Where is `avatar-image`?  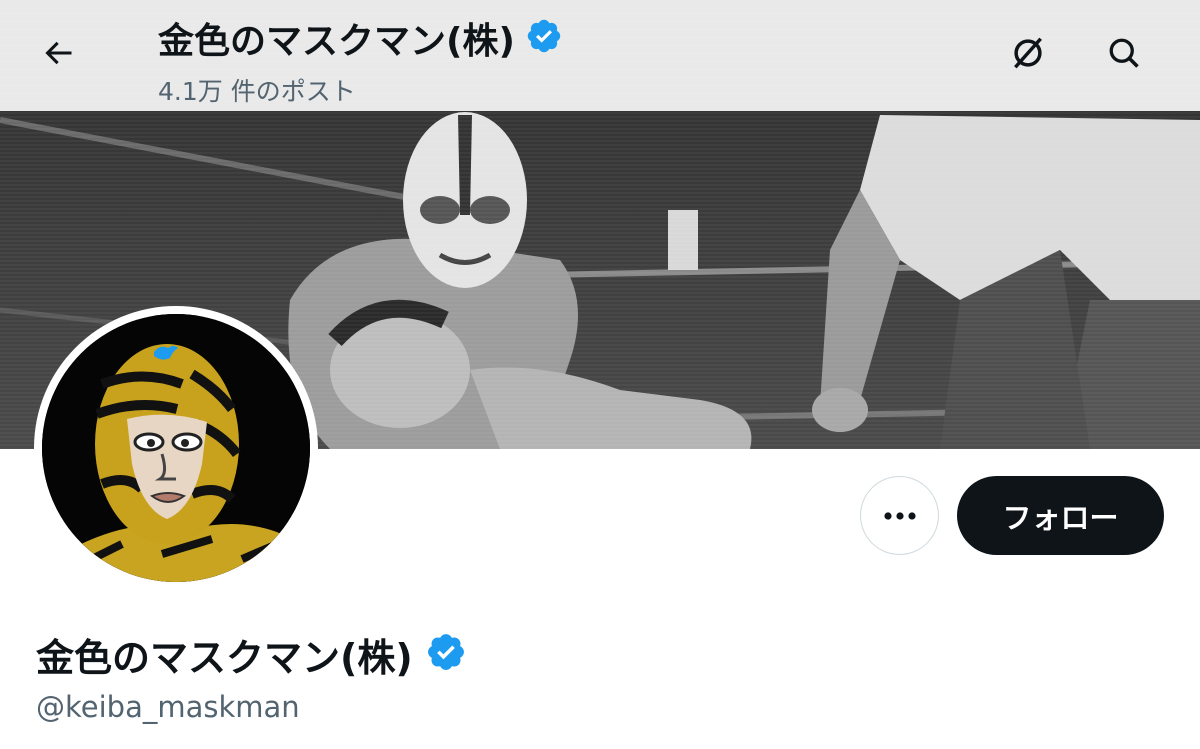
avatar-image is located at coordinates (176, 448).